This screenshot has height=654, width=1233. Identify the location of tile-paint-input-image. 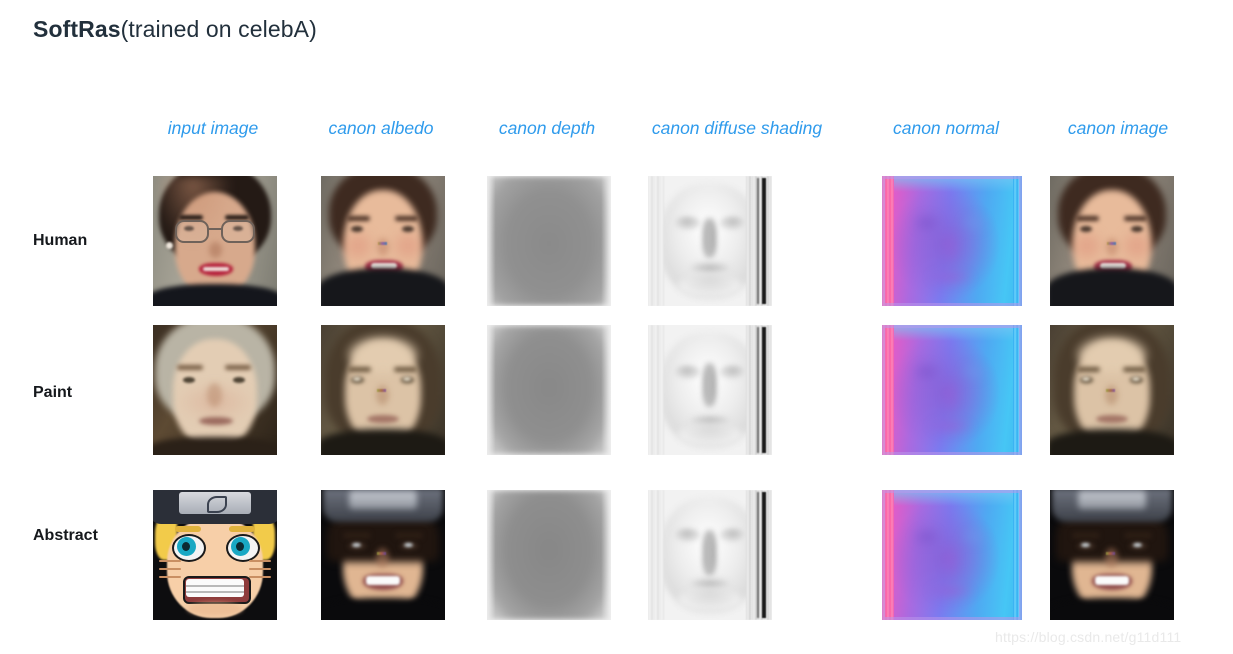
(215, 390).